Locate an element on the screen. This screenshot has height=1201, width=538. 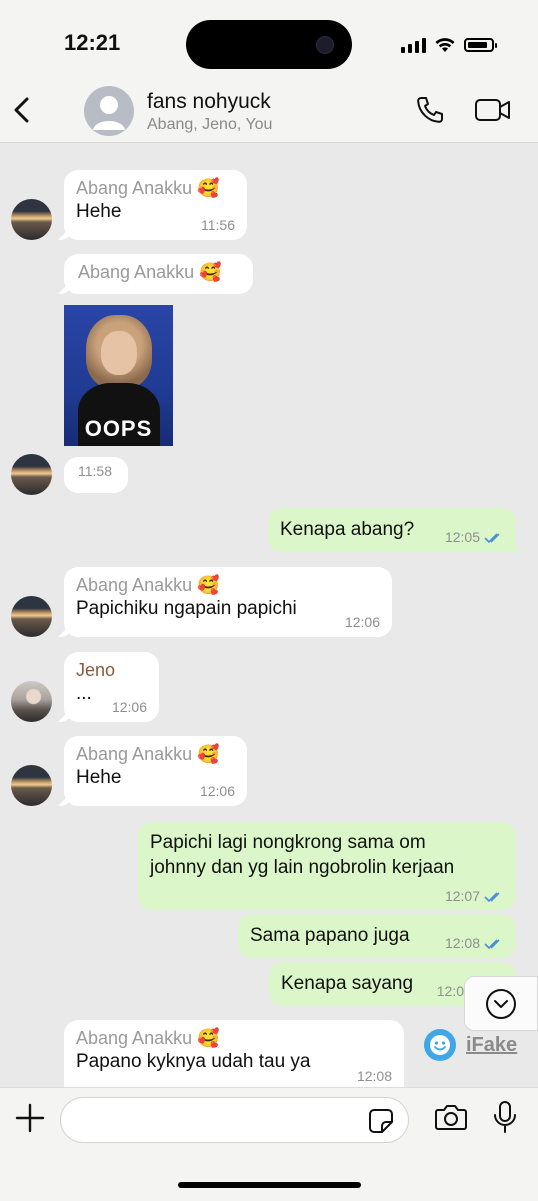
cellular-signal-icon is located at coordinates (413, 45).